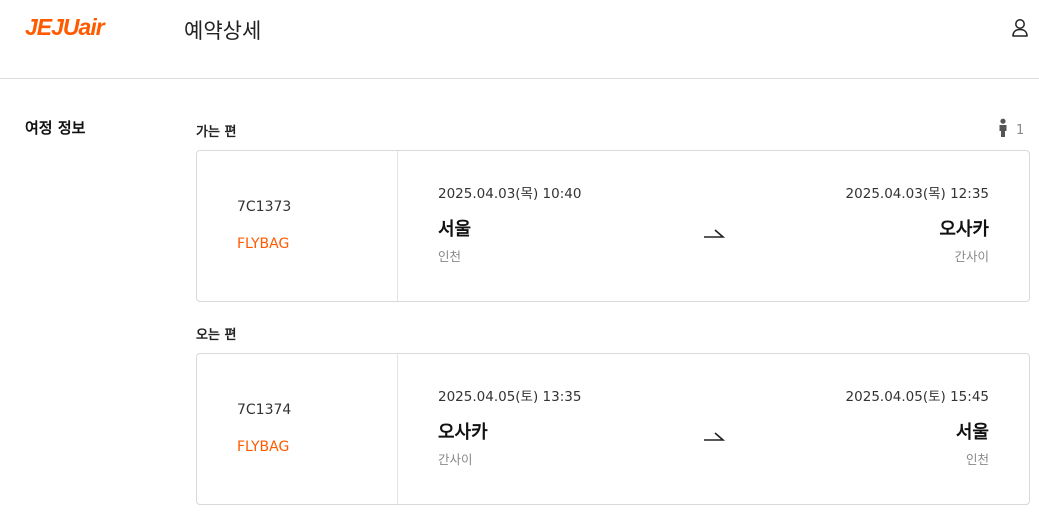 The image size is (1039, 516). I want to click on arrival-datetime: 2025.04.03(목) 12:35, so click(917, 194).